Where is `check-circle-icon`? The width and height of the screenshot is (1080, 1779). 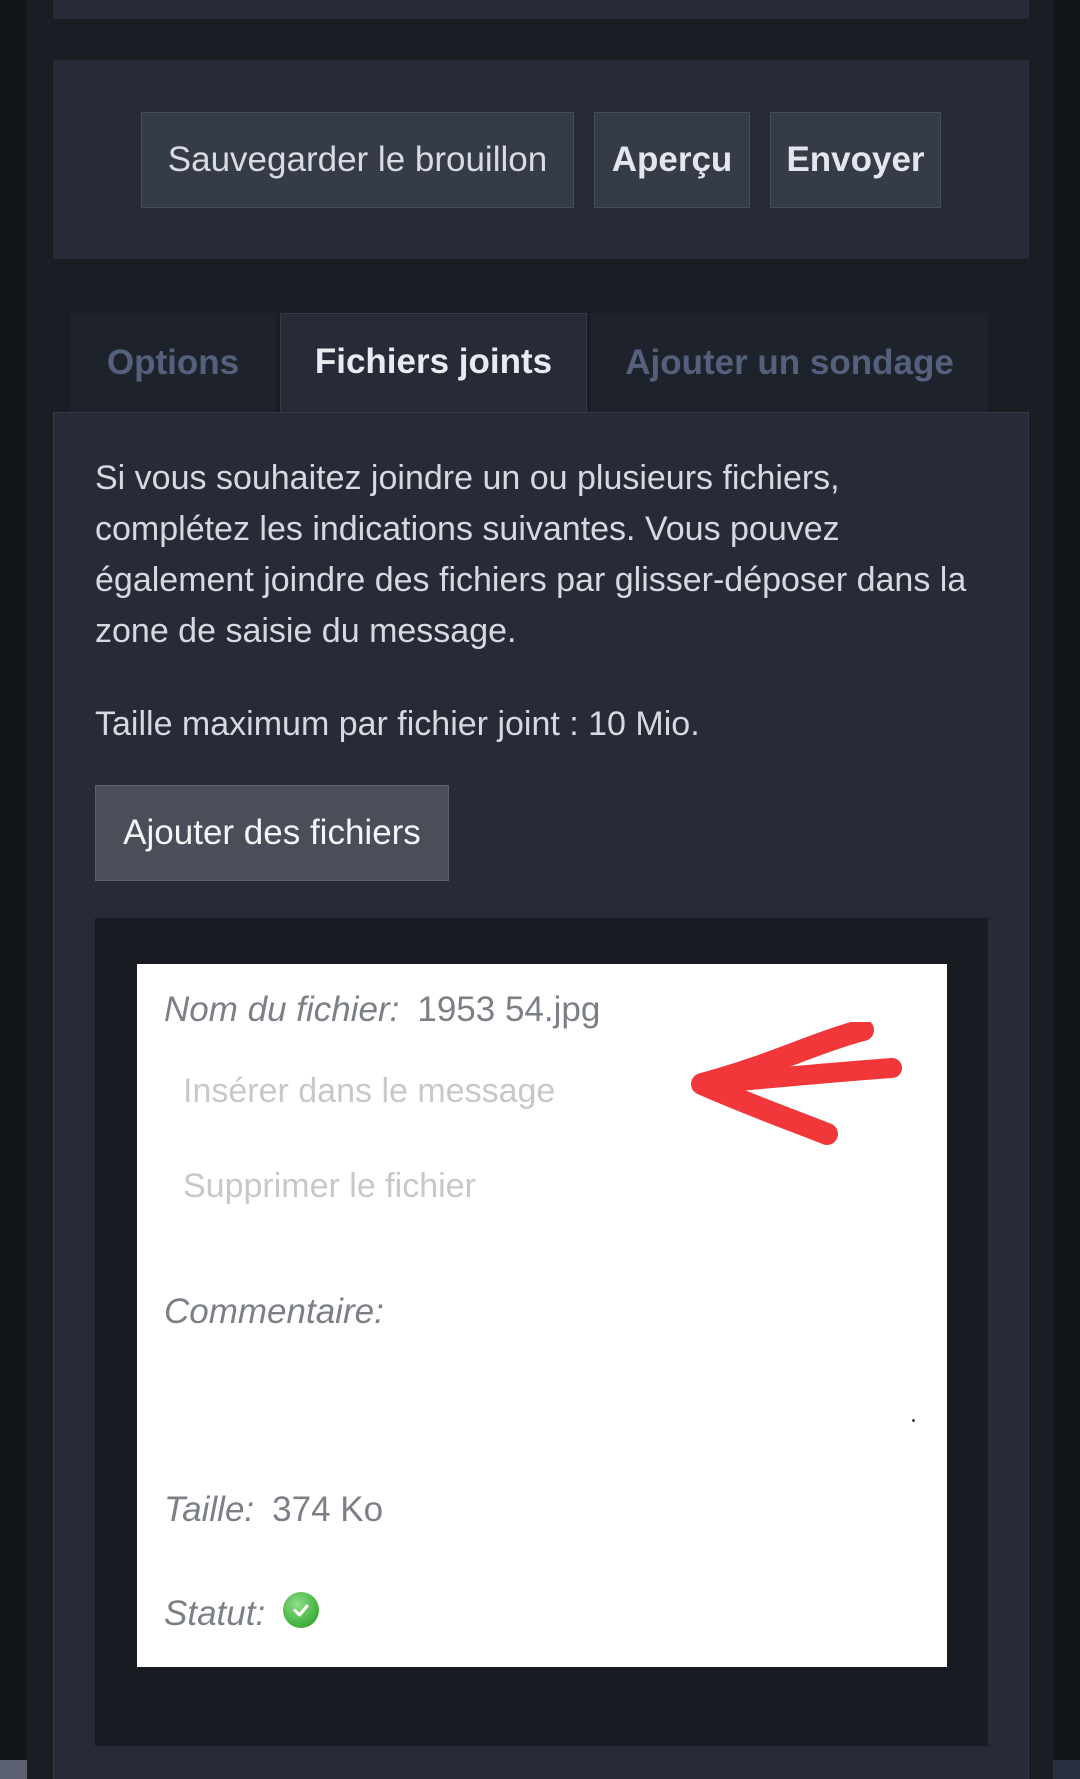
check-circle-icon is located at coordinates (301, 1610).